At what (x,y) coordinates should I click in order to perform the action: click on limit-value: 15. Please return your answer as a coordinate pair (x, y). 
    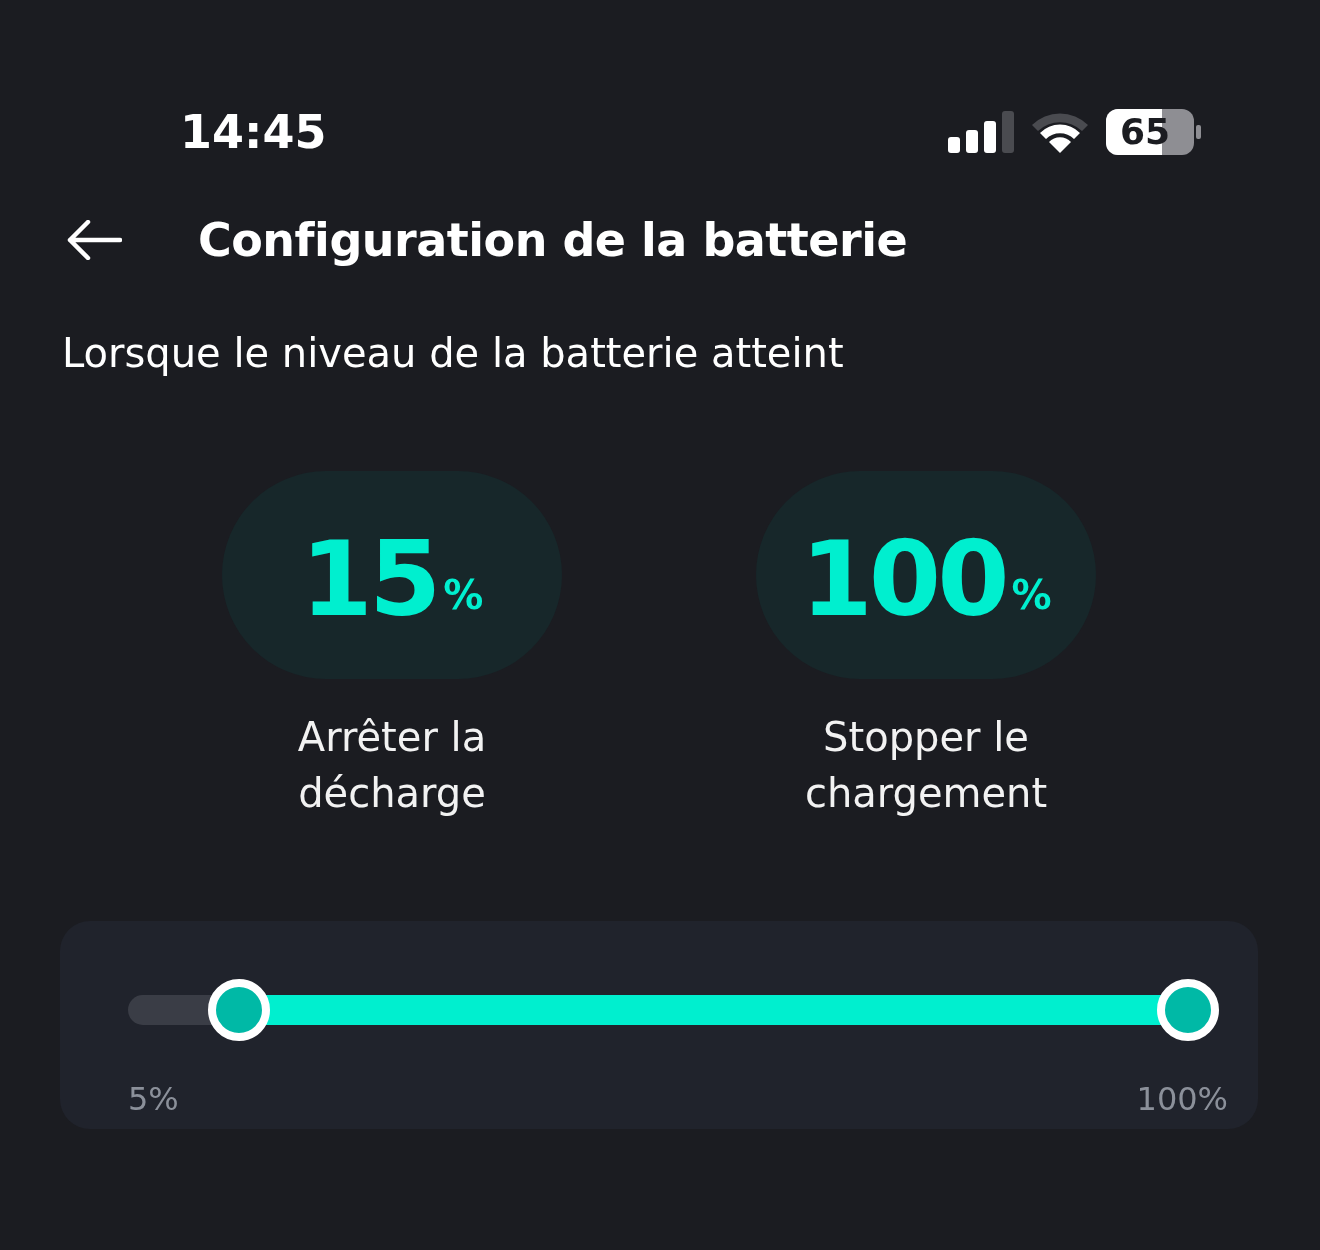
    Looking at the image, I should click on (369, 579).